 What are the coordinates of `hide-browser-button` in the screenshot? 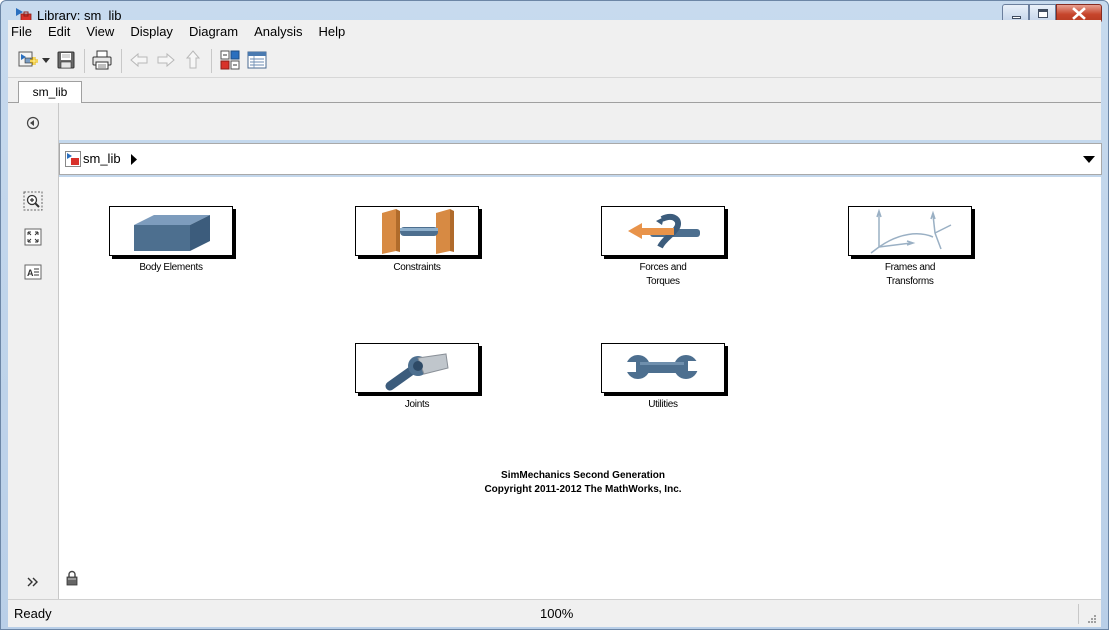 It's located at (33, 123).